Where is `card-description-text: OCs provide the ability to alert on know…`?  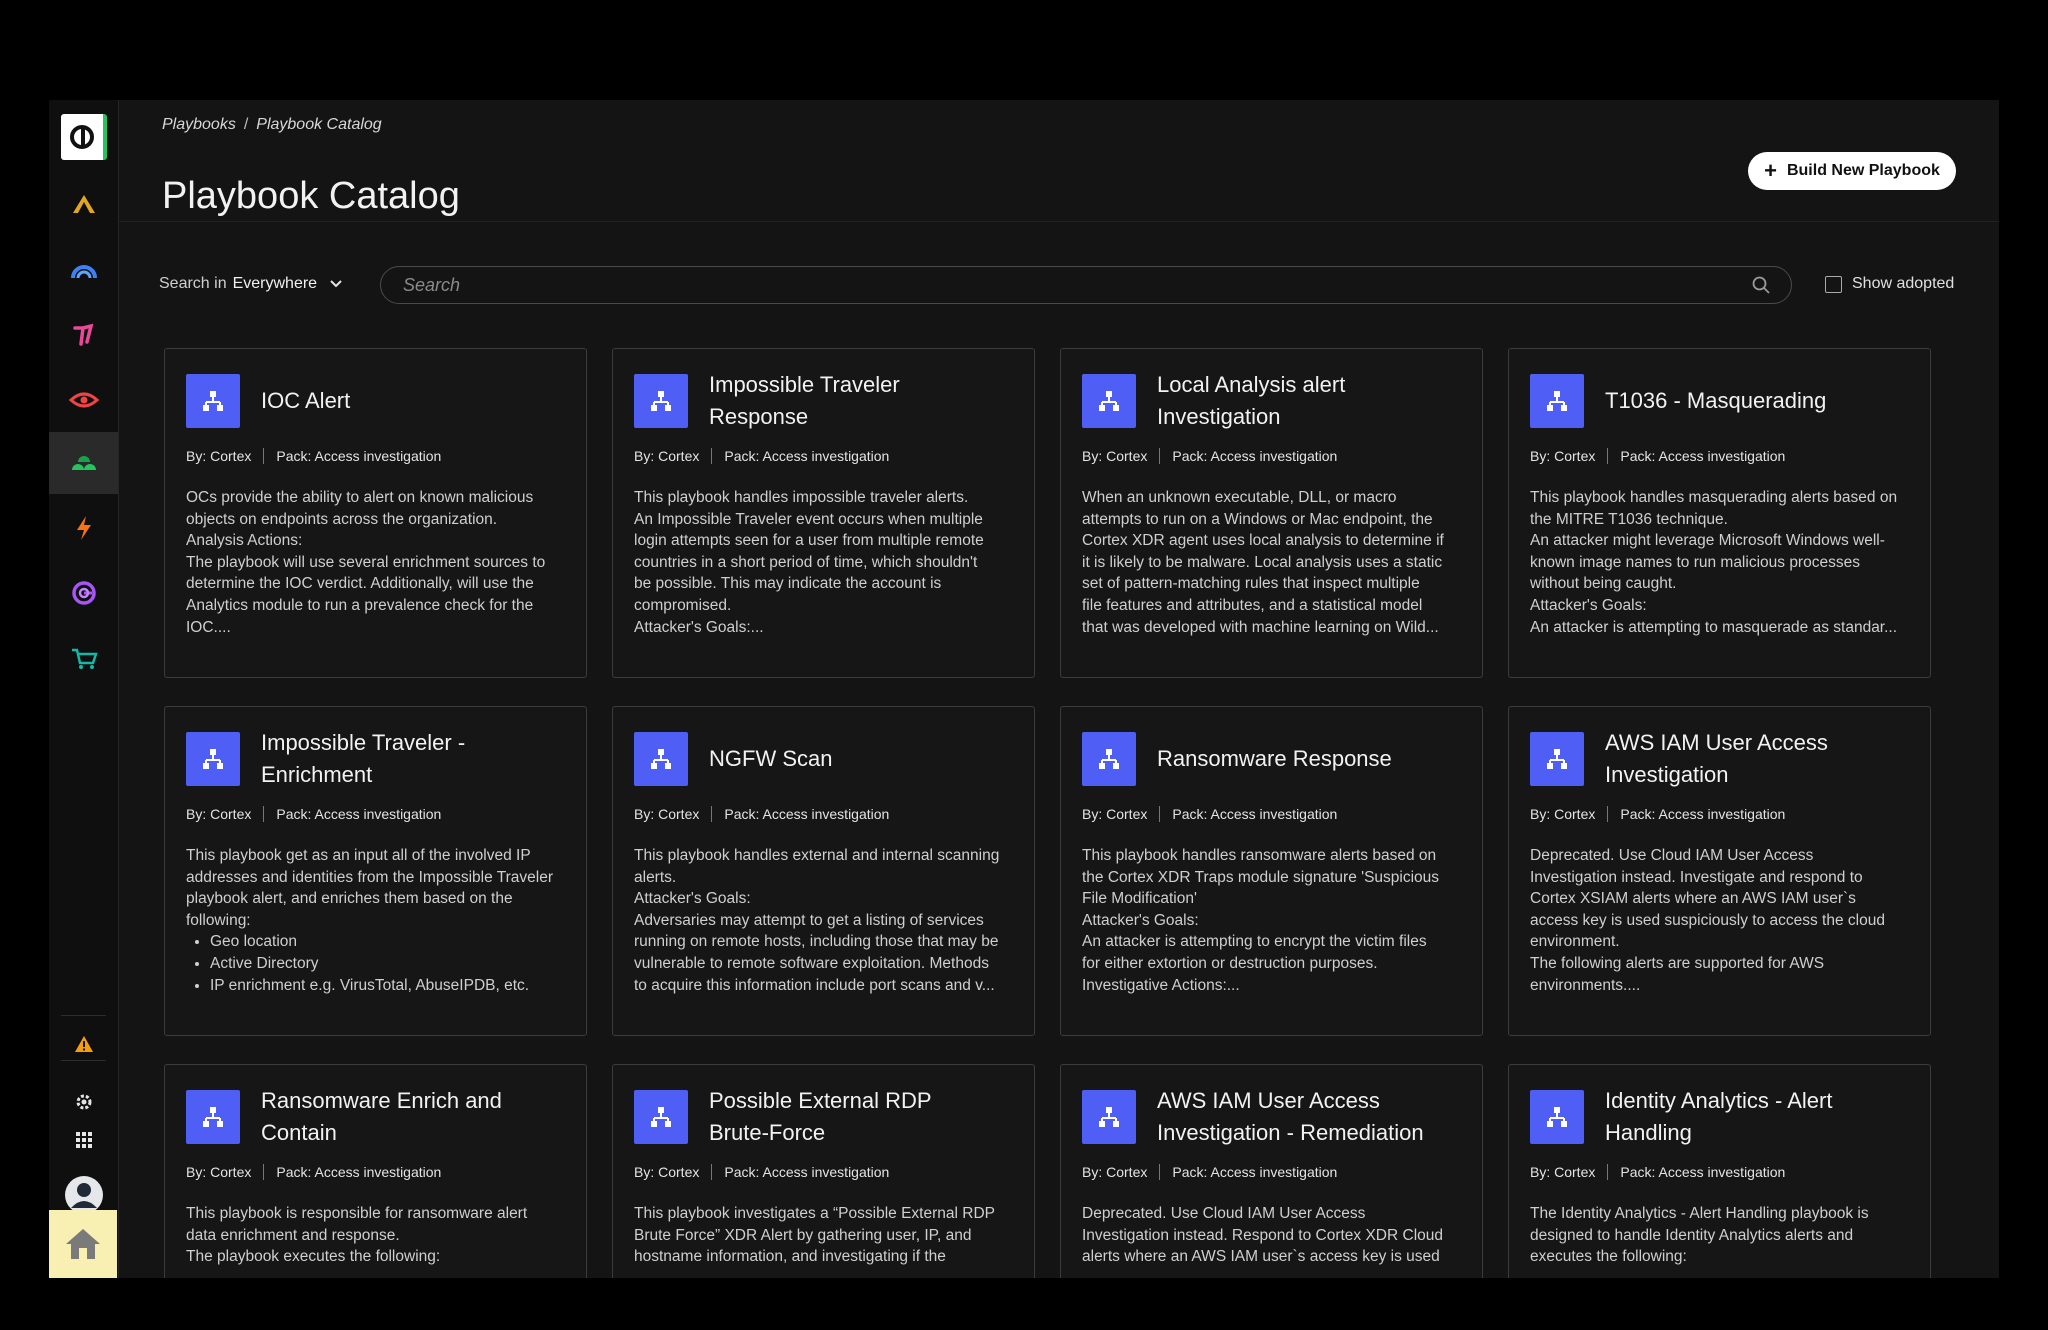 card-description-text: OCs provide the ability to alert on know… is located at coordinates (366, 562).